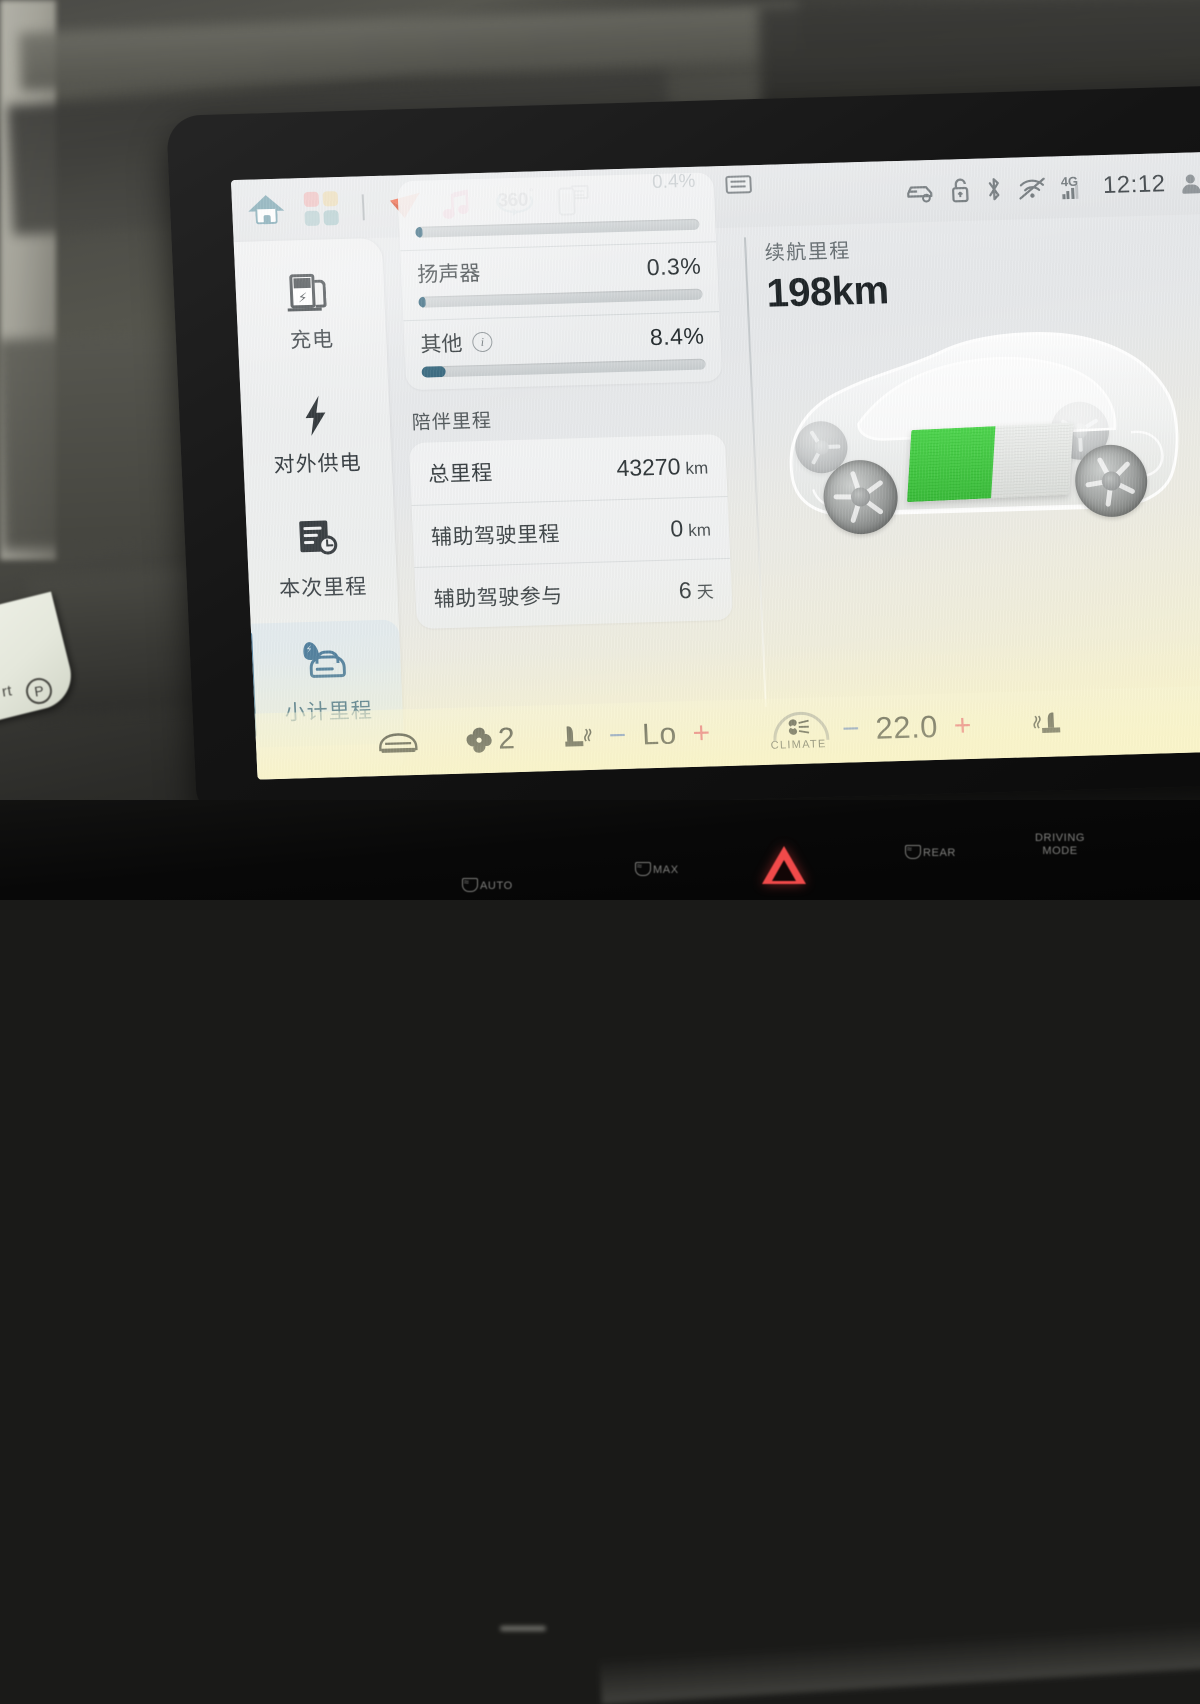  I want to click on fan-speed-value: 2, so click(506, 739).